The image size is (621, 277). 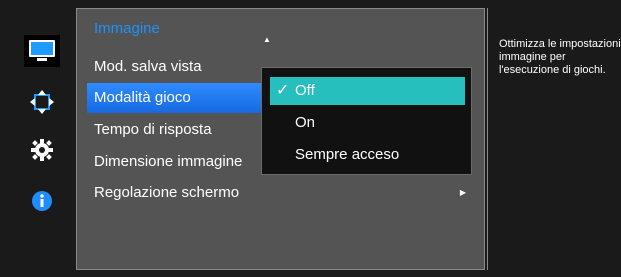 I want to click on info-icon, so click(x=42, y=201).